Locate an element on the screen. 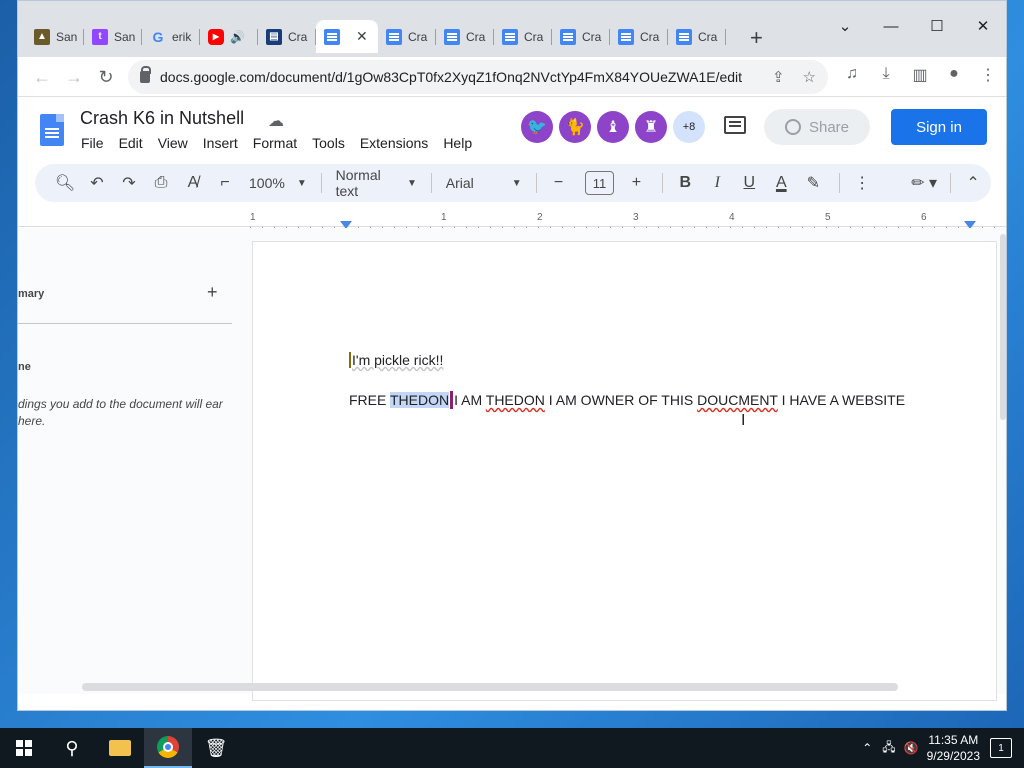 The height and width of the screenshot is (768, 1024). tab-10: Cra is located at coordinates (639, 36).